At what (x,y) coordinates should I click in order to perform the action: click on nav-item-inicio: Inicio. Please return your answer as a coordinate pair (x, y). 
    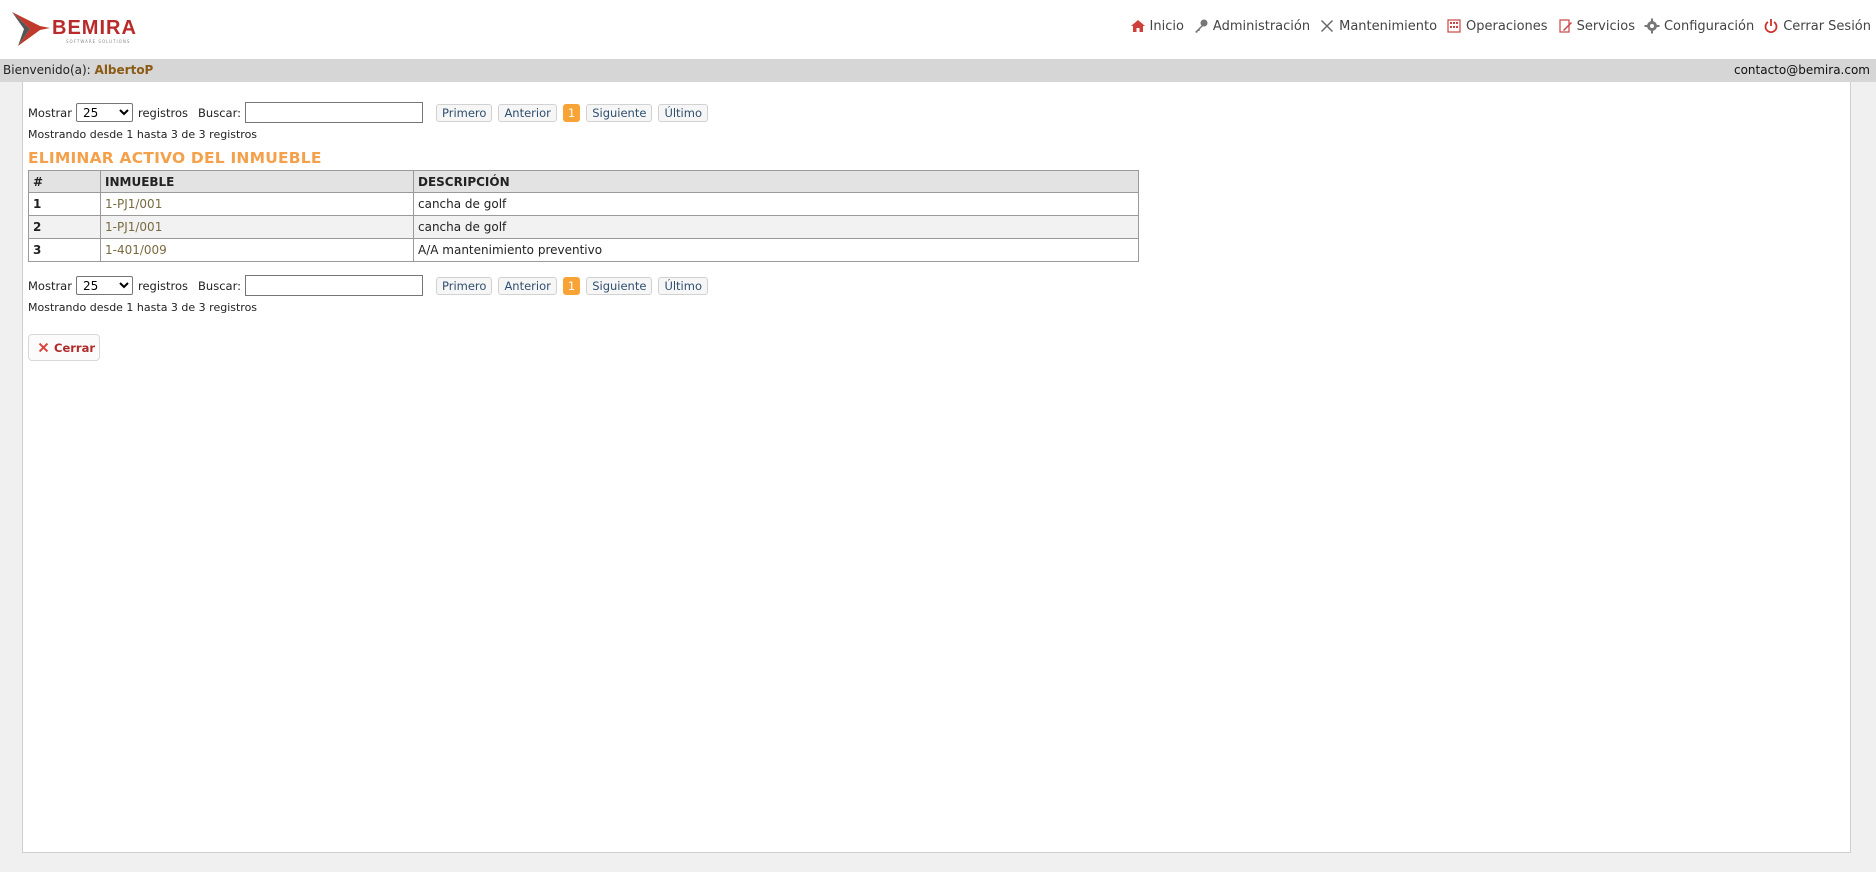
    Looking at the image, I should click on (1157, 26).